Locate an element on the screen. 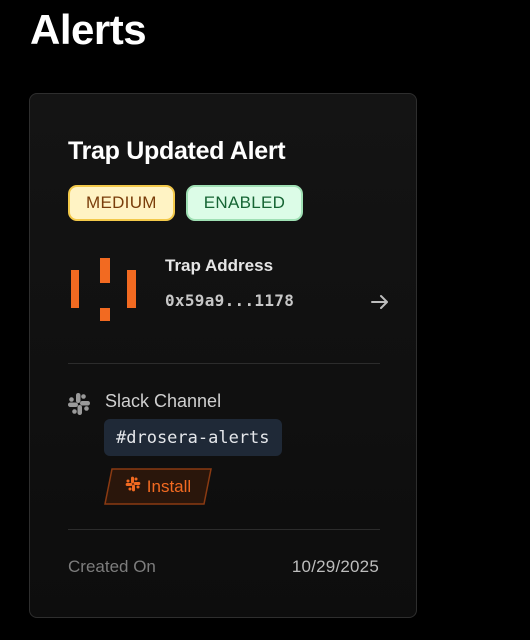  alert-title: Trap Updated Alert is located at coordinates (177, 151).